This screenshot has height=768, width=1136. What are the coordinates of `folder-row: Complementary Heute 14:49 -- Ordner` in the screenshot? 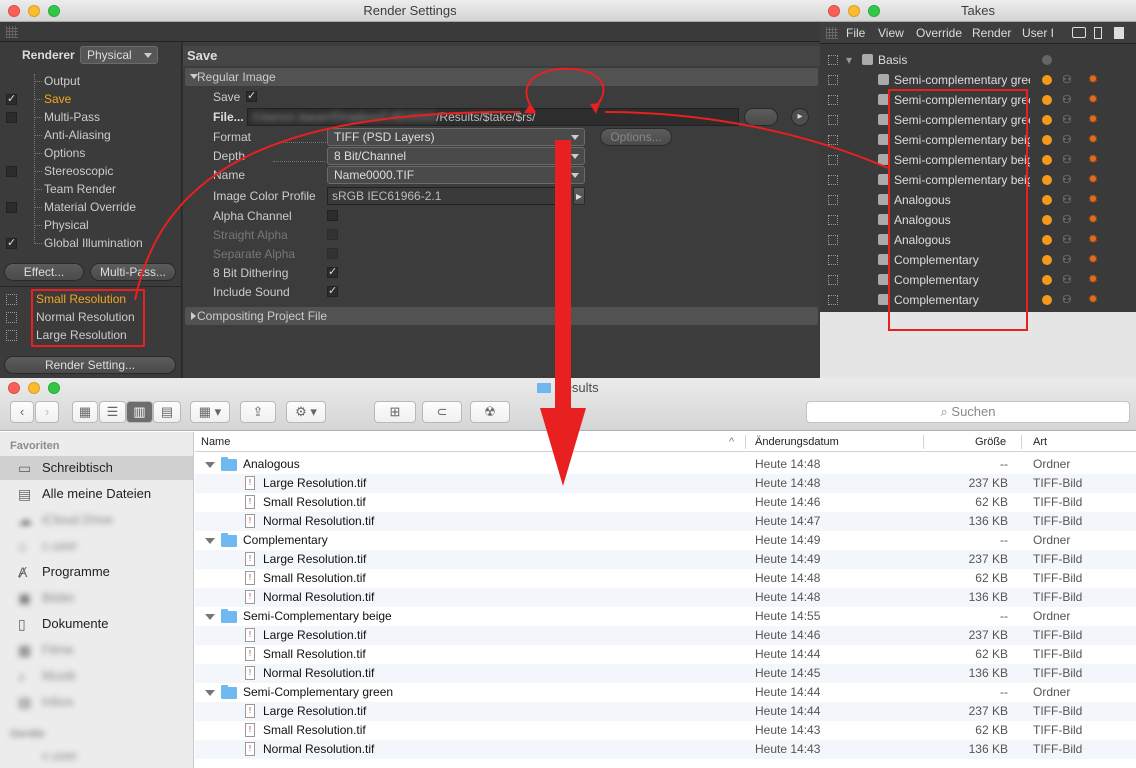 It's located at (665, 540).